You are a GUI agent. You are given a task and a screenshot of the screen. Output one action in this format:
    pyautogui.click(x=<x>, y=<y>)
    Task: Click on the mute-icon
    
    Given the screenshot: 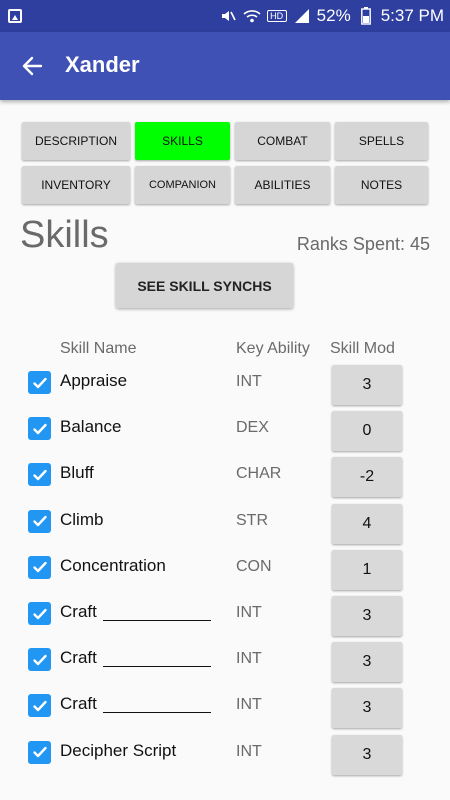 What is the action you would take?
    pyautogui.click(x=228, y=16)
    